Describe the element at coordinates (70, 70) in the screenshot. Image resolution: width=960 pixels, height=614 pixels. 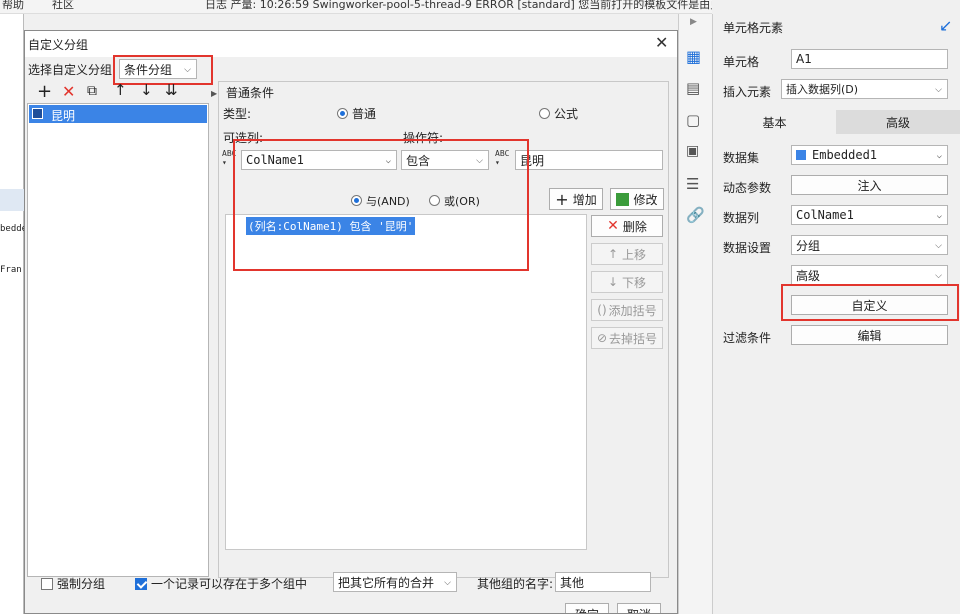
I see `select-group-label: 选择自定义分组` at that location.